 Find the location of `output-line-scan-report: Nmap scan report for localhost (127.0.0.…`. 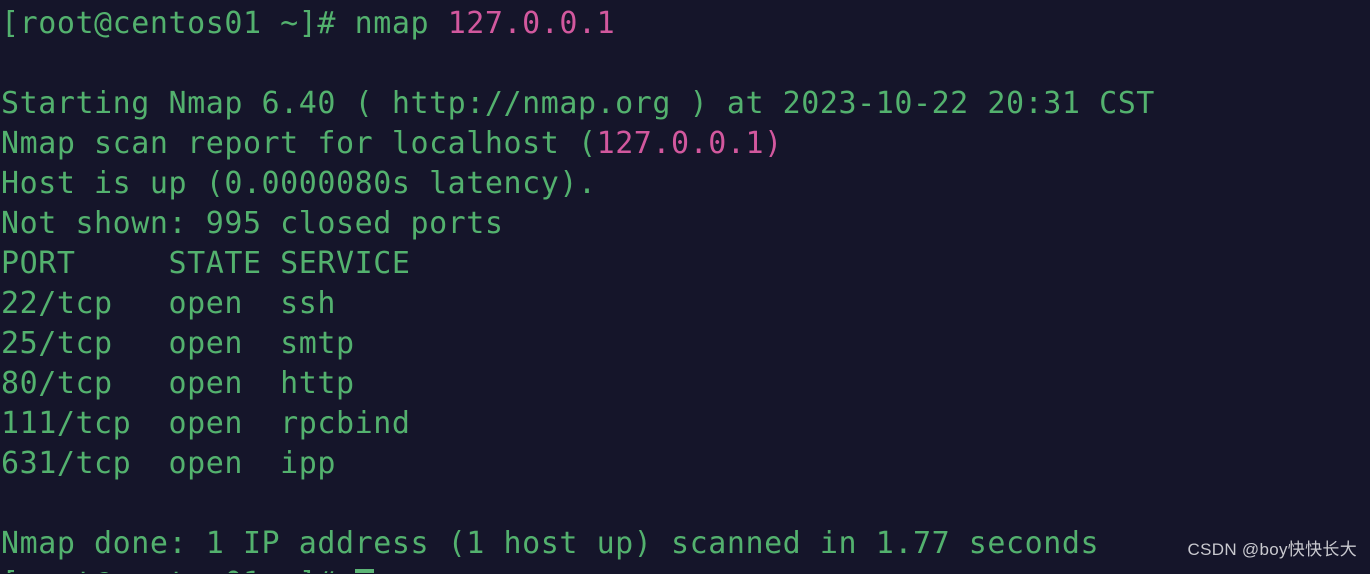

output-line-scan-report: Nmap scan report for localhost (127.0.0.… is located at coordinates (685, 144).